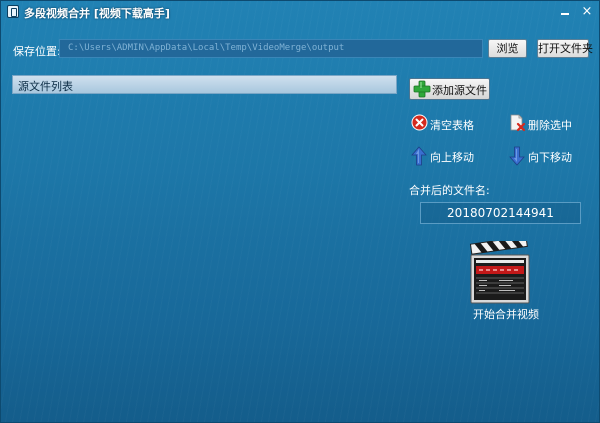  What do you see at coordinates (550, 157) in the screenshot?
I see `move-down-label: 向下移动` at bounding box center [550, 157].